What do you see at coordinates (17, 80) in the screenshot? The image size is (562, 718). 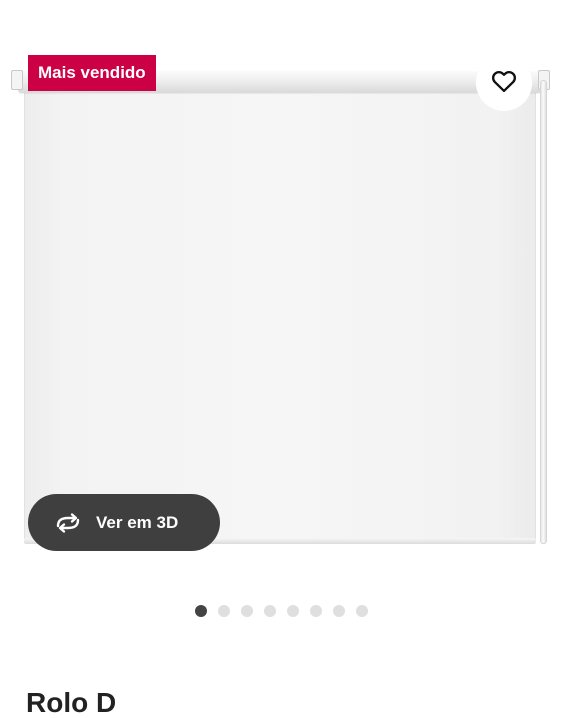 I see `bracket-left` at bounding box center [17, 80].